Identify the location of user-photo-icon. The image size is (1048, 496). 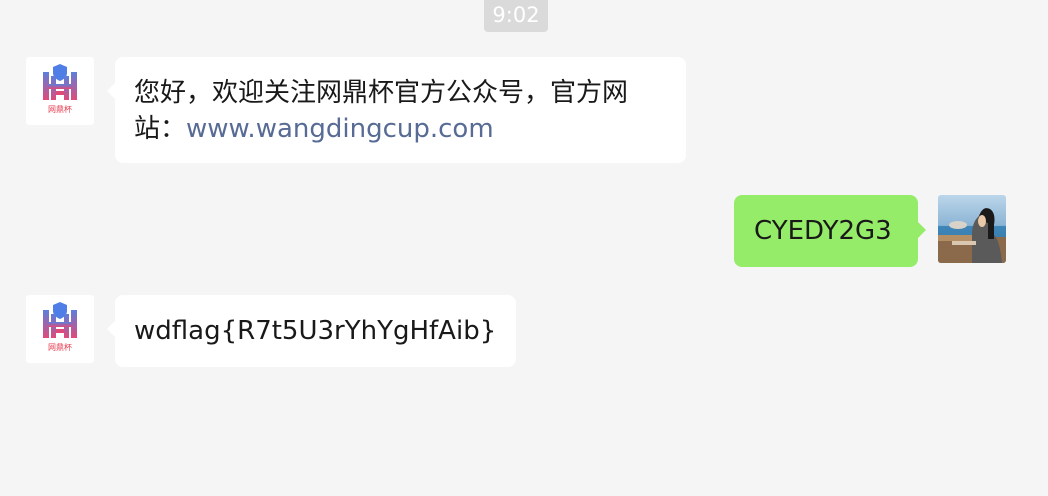
(972, 229).